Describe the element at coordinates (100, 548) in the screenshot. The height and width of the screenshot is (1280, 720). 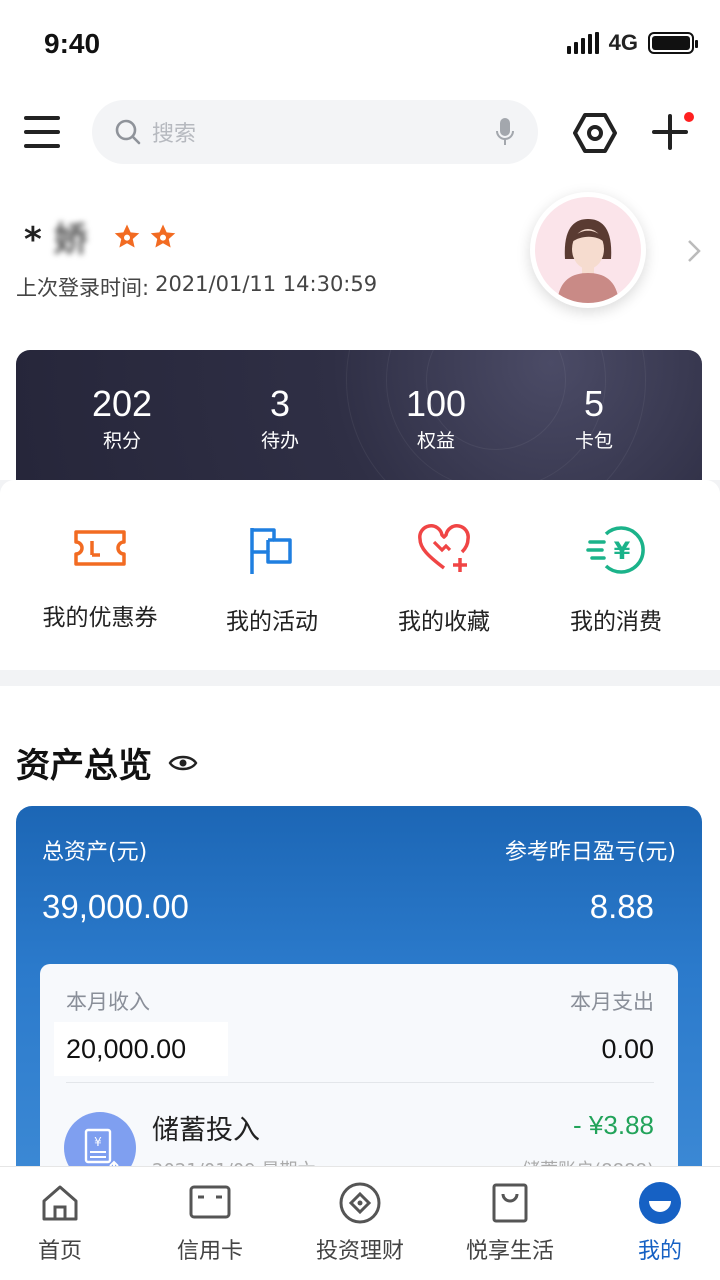
I see `coupon-icon` at that location.